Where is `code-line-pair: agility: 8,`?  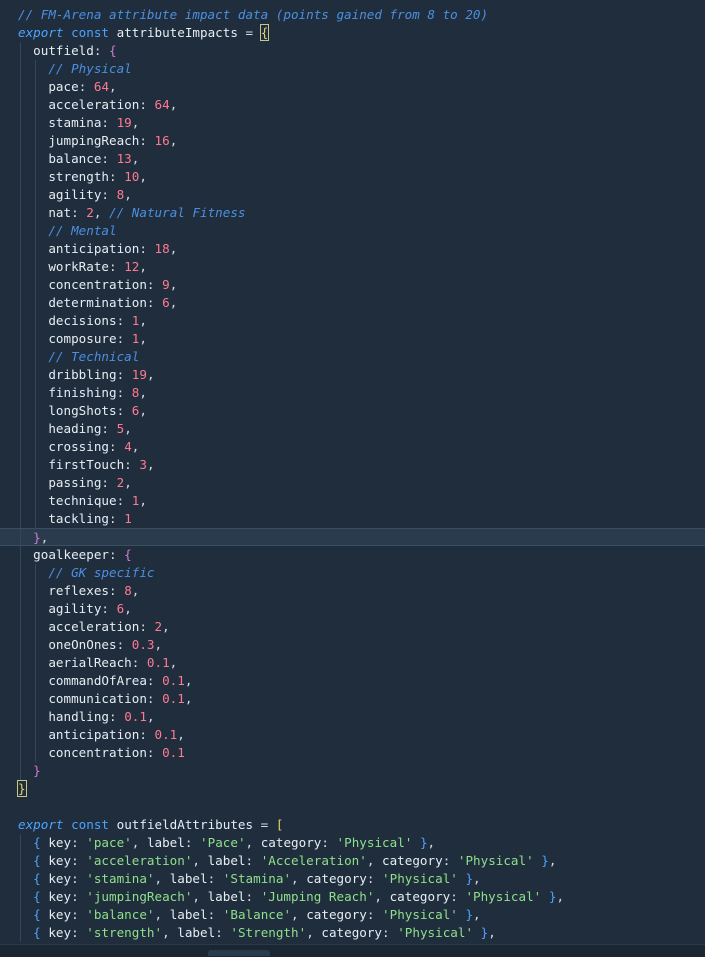
code-line-pair: agility: 8, is located at coordinates (352, 195).